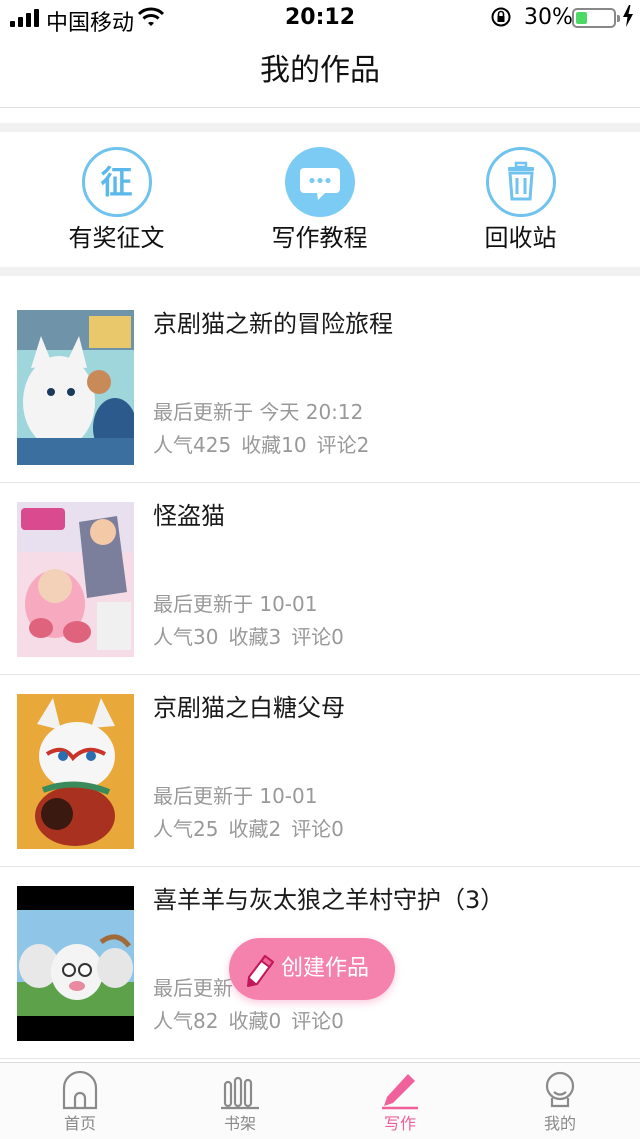  Describe the element at coordinates (116, 182) in the screenshot. I see `contest-icon: 征` at that location.